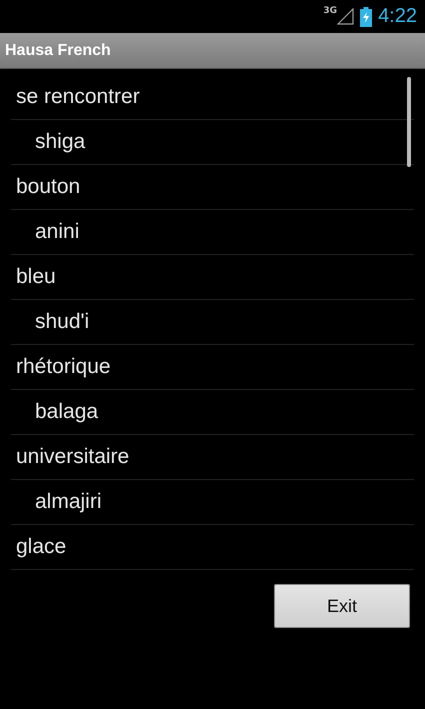 This screenshot has width=425, height=709. Describe the element at coordinates (397, 16) in the screenshot. I see `clock-time: 4:22` at that location.